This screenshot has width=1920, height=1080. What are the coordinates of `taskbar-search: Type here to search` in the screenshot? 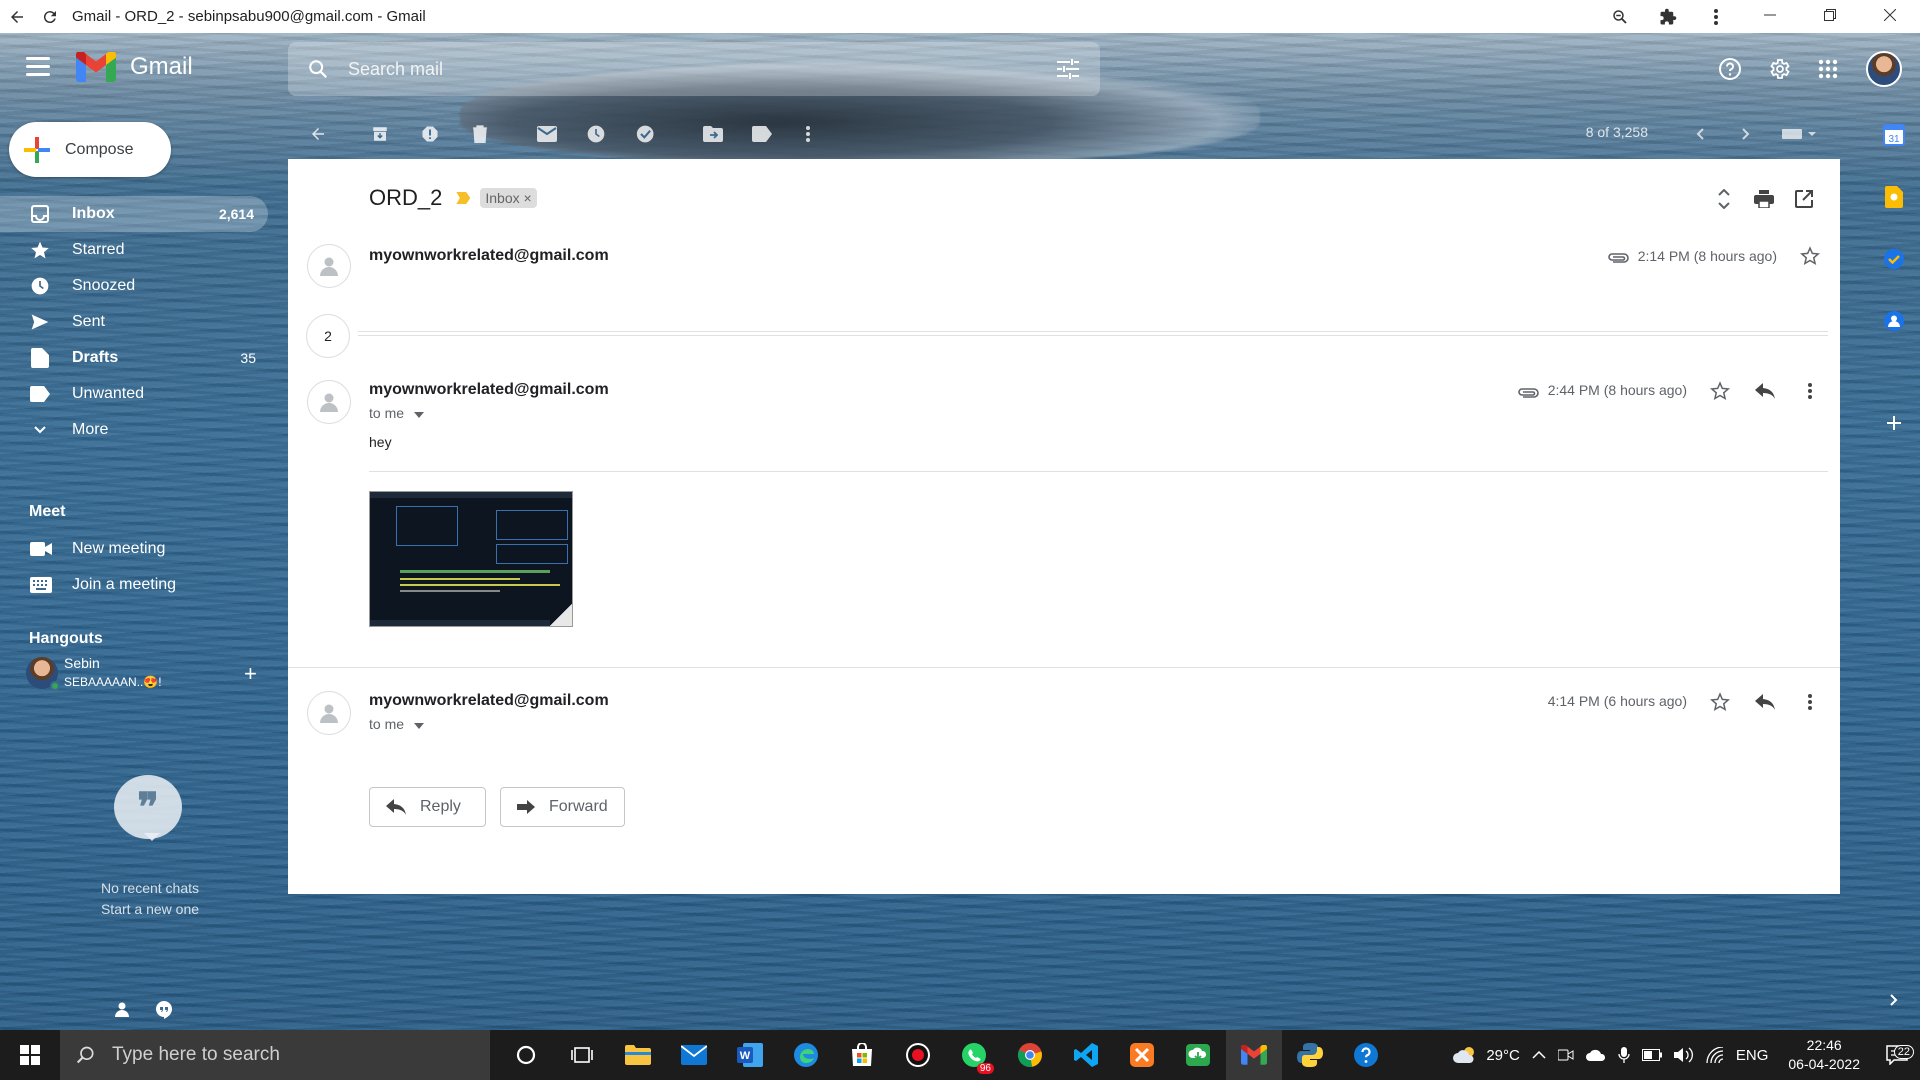 It's located at (275, 1055).